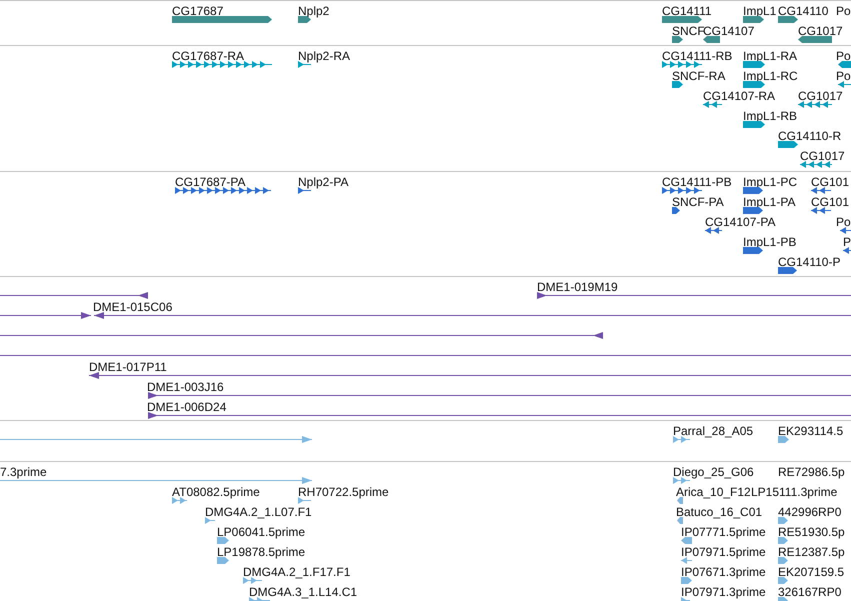  Describe the element at coordinates (128, 367) in the screenshot. I see `feature-label: DME1-017P11` at that location.